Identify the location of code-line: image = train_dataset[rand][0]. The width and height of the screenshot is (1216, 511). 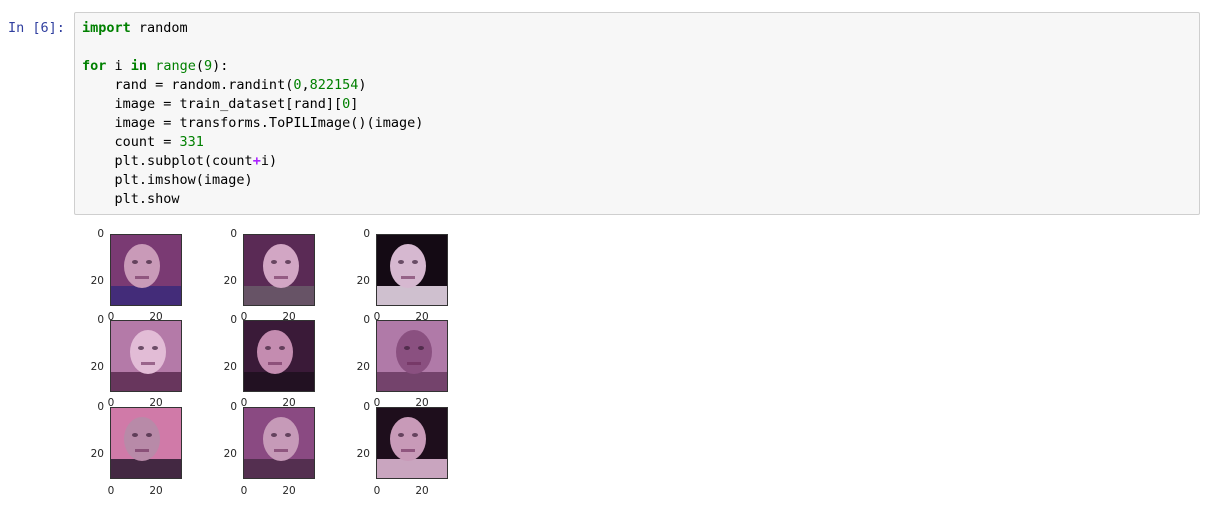
(252, 104).